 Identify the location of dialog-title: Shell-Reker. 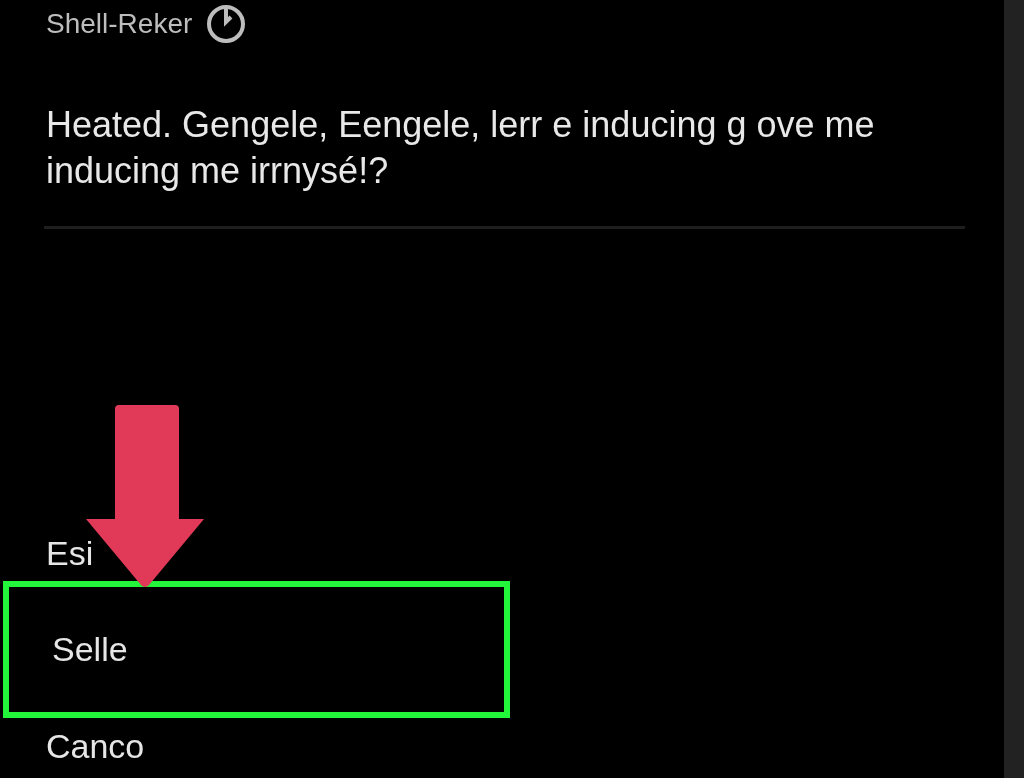
(119, 24).